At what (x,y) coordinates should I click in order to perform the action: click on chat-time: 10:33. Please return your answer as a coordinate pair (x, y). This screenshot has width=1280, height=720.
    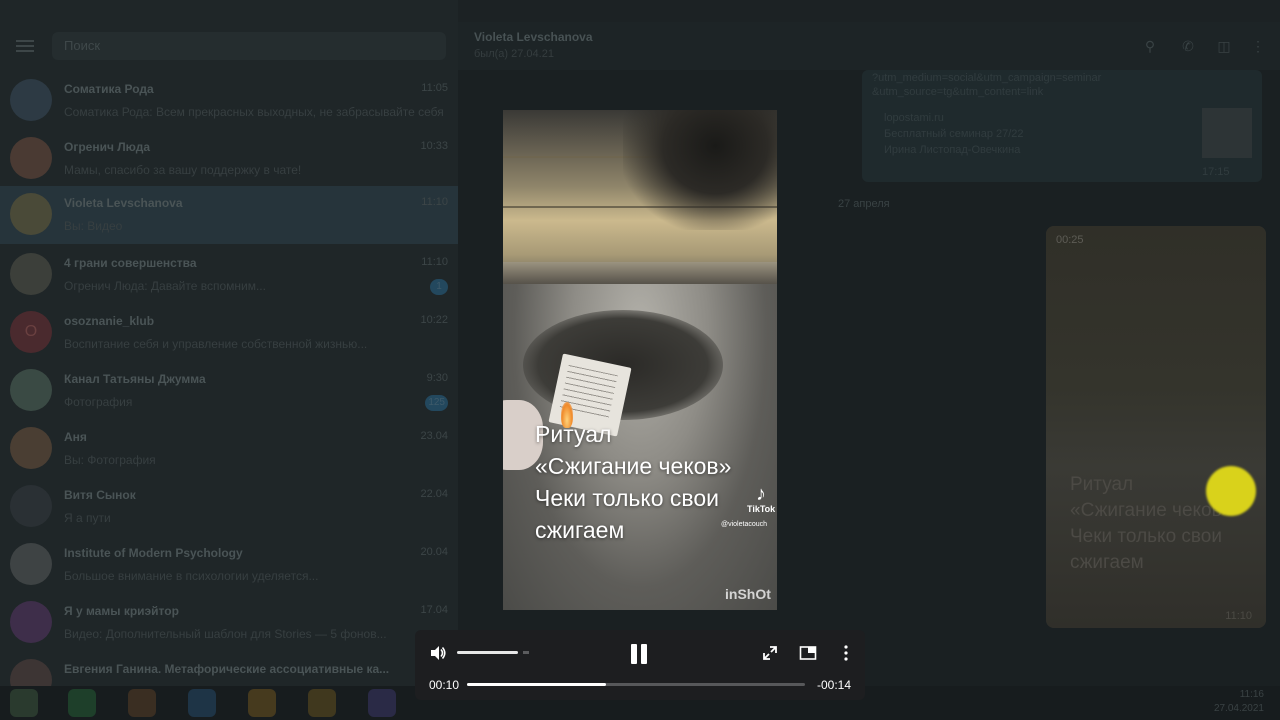
    Looking at the image, I should click on (434, 146).